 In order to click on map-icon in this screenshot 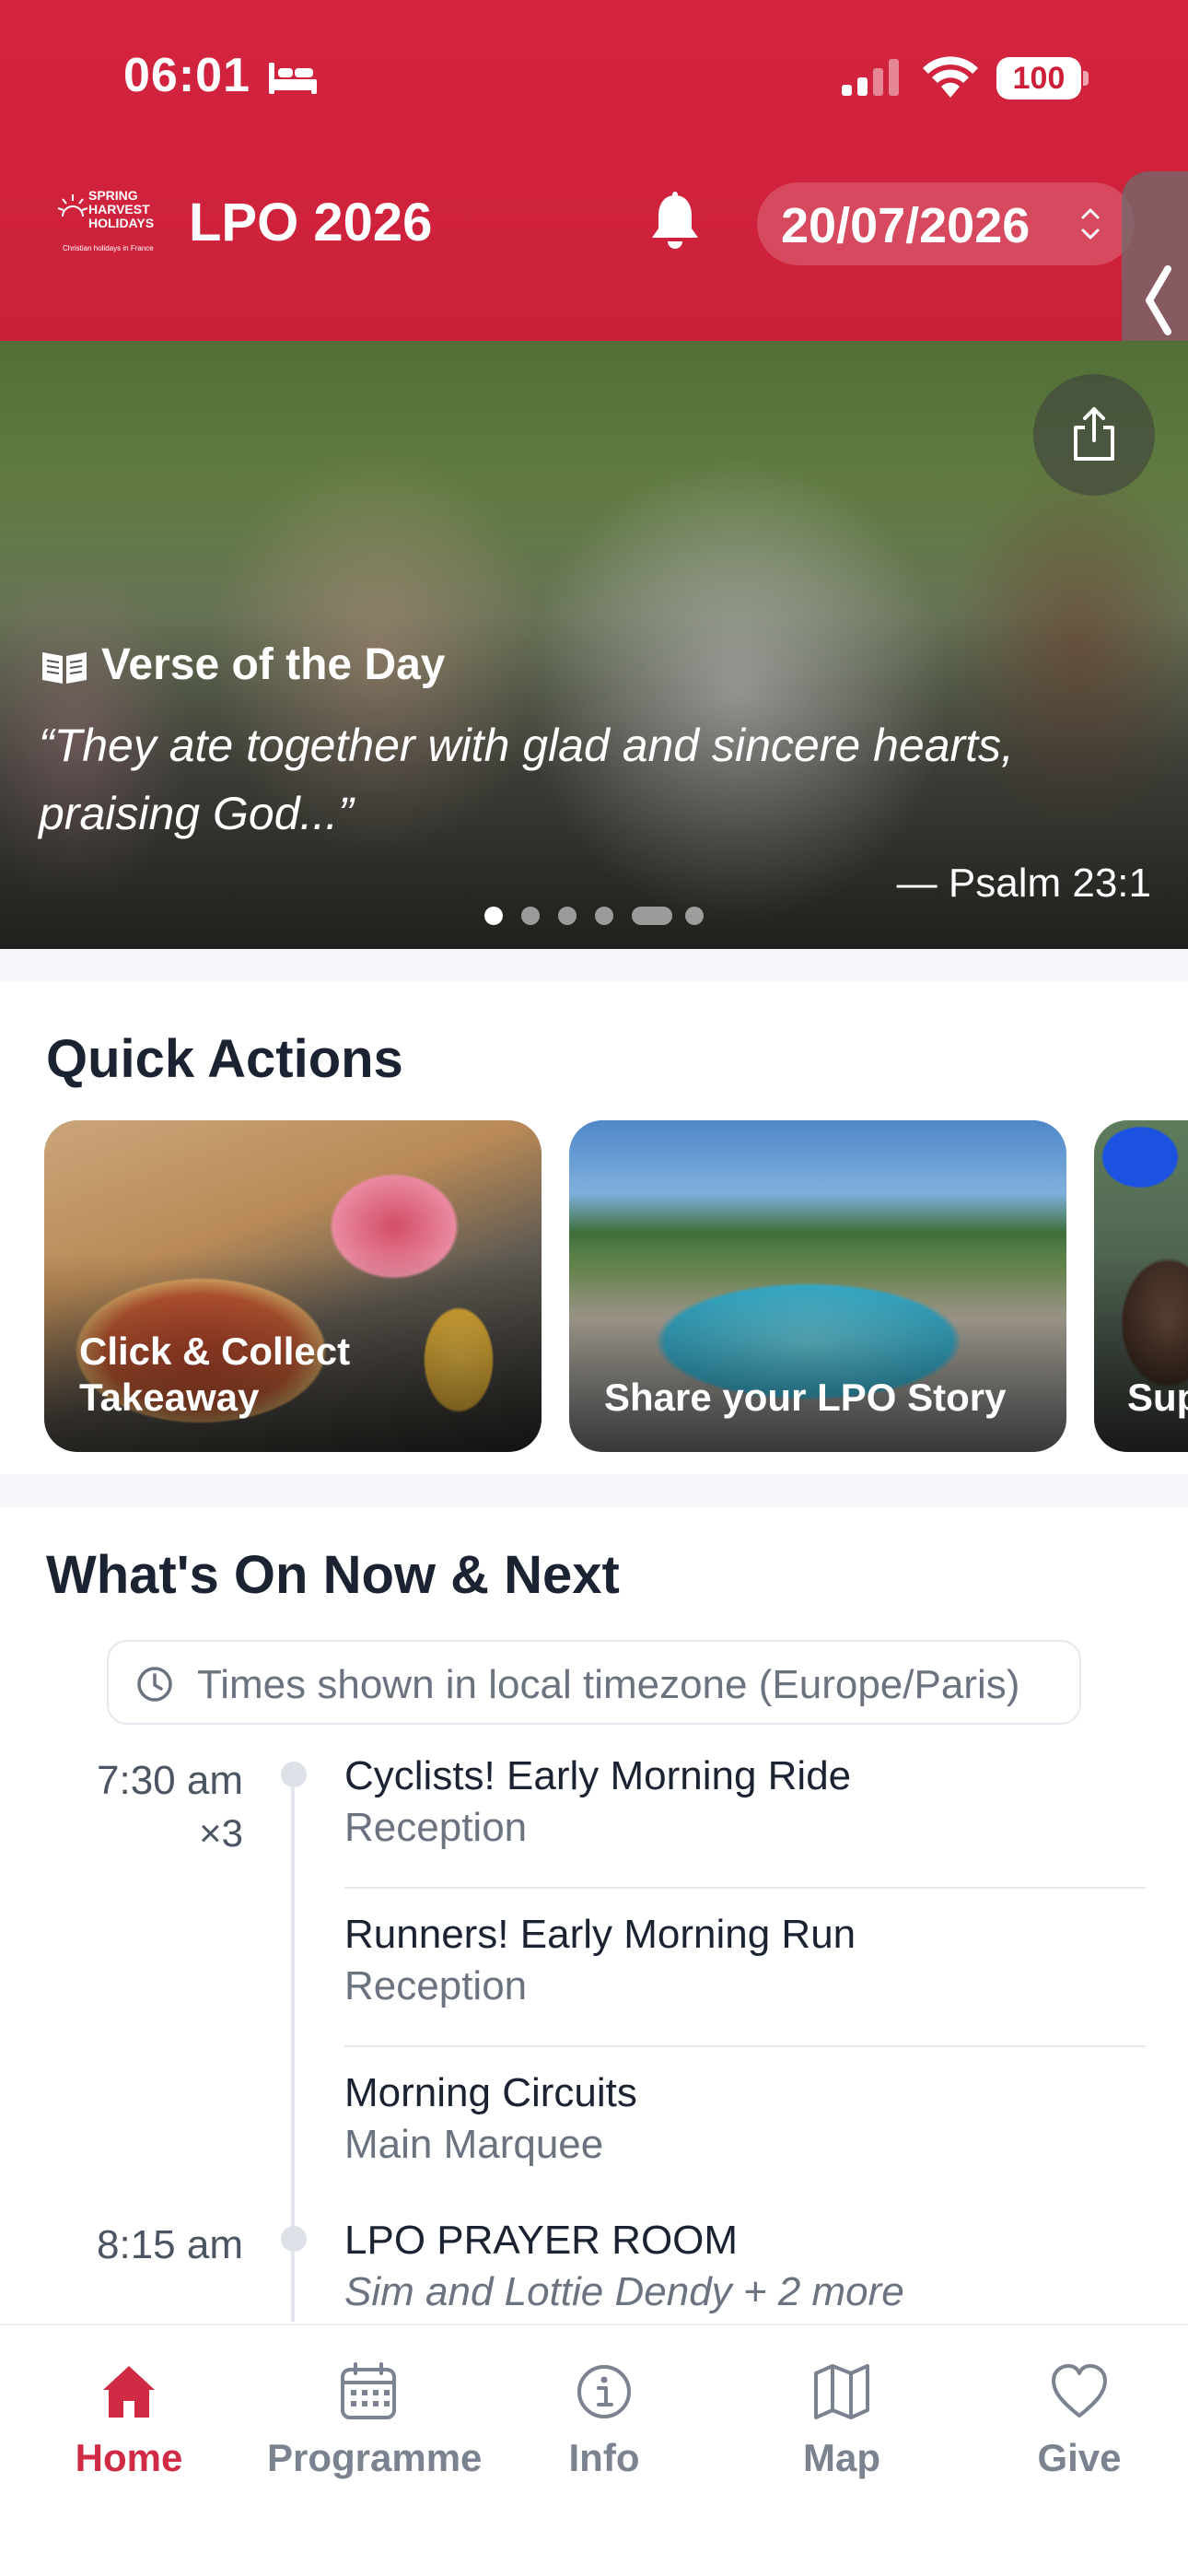, I will do `click(841, 2391)`.